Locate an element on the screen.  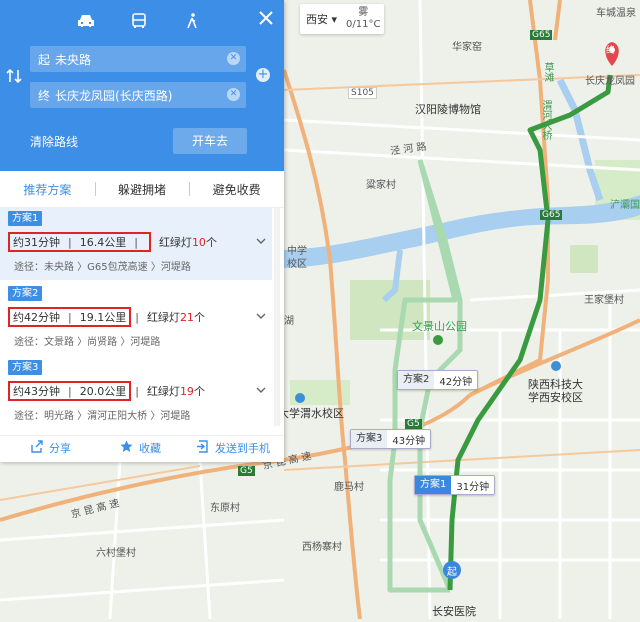
clear-start-icon: ✕ is located at coordinates (233, 58).